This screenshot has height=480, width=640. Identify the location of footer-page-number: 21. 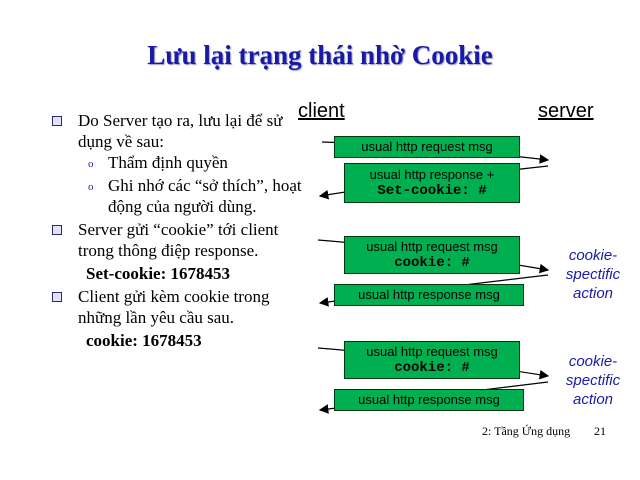
(600, 431).